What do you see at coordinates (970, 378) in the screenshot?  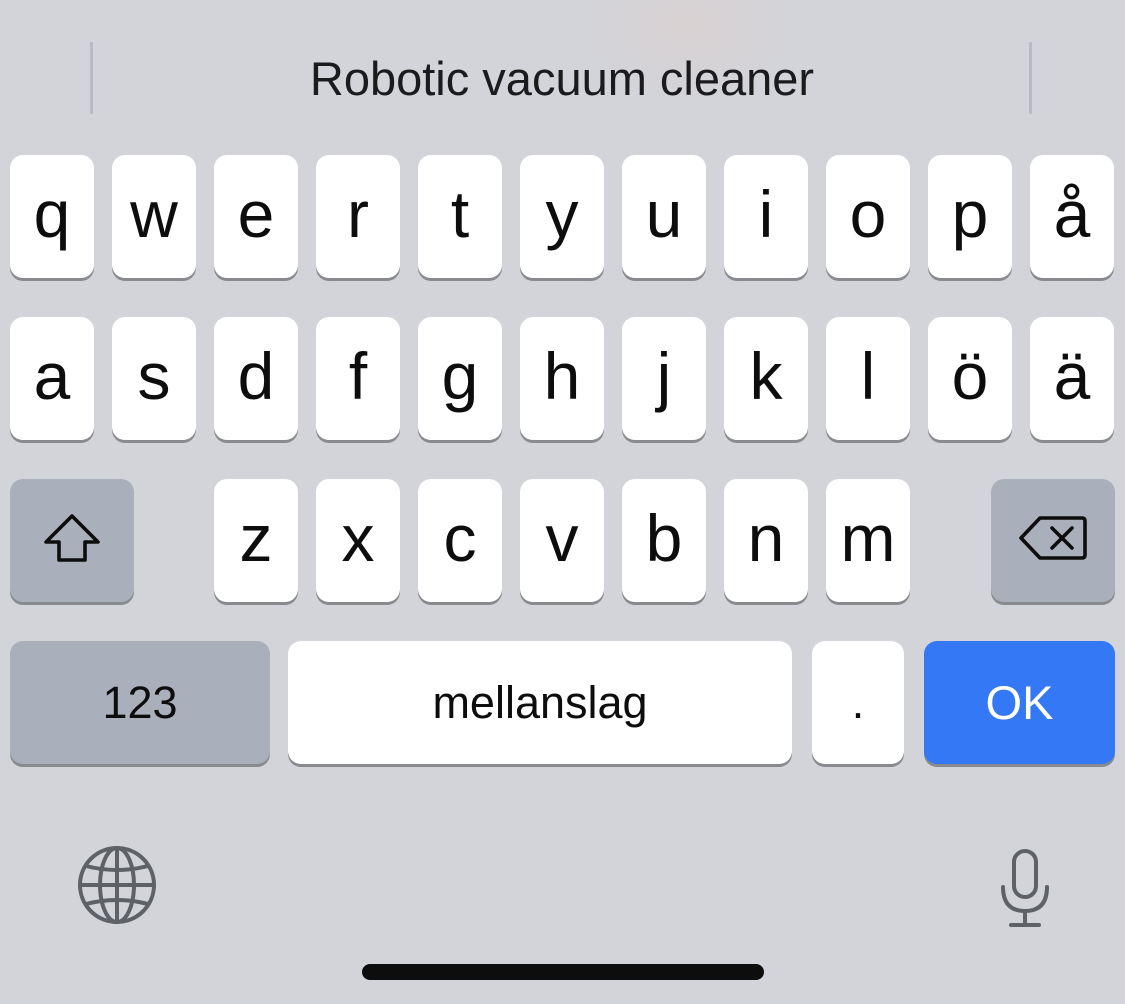 I see `key-o-umlaut: ö` at bounding box center [970, 378].